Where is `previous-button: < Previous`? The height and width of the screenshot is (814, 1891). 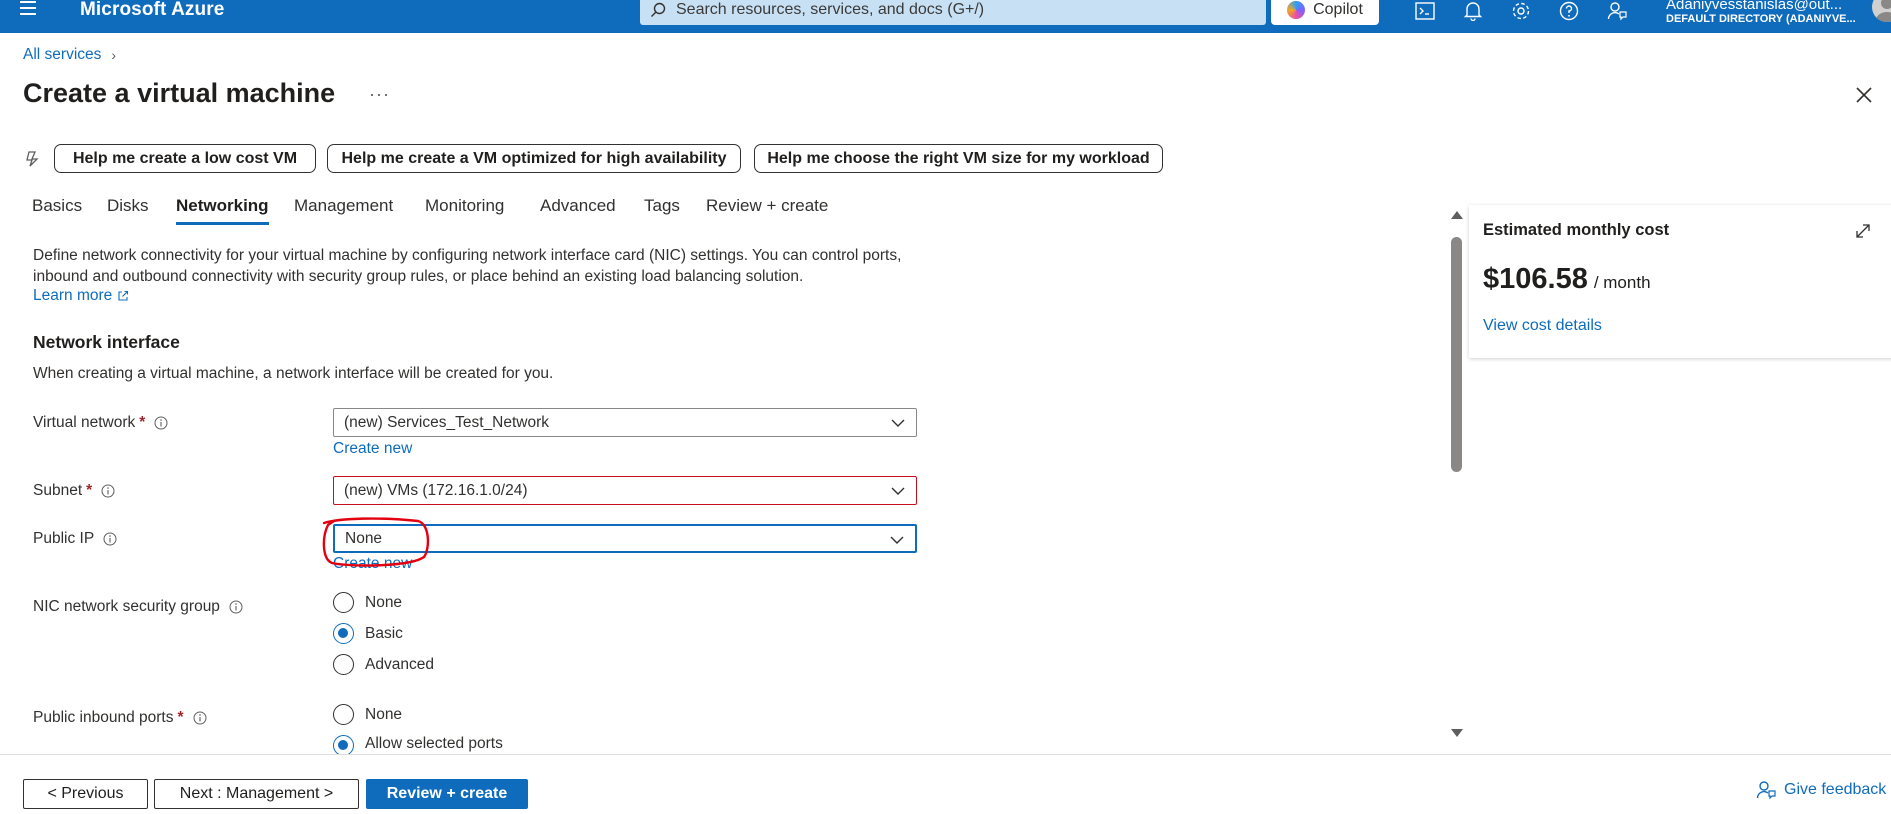
previous-button: < Previous is located at coordinates (85, 794).